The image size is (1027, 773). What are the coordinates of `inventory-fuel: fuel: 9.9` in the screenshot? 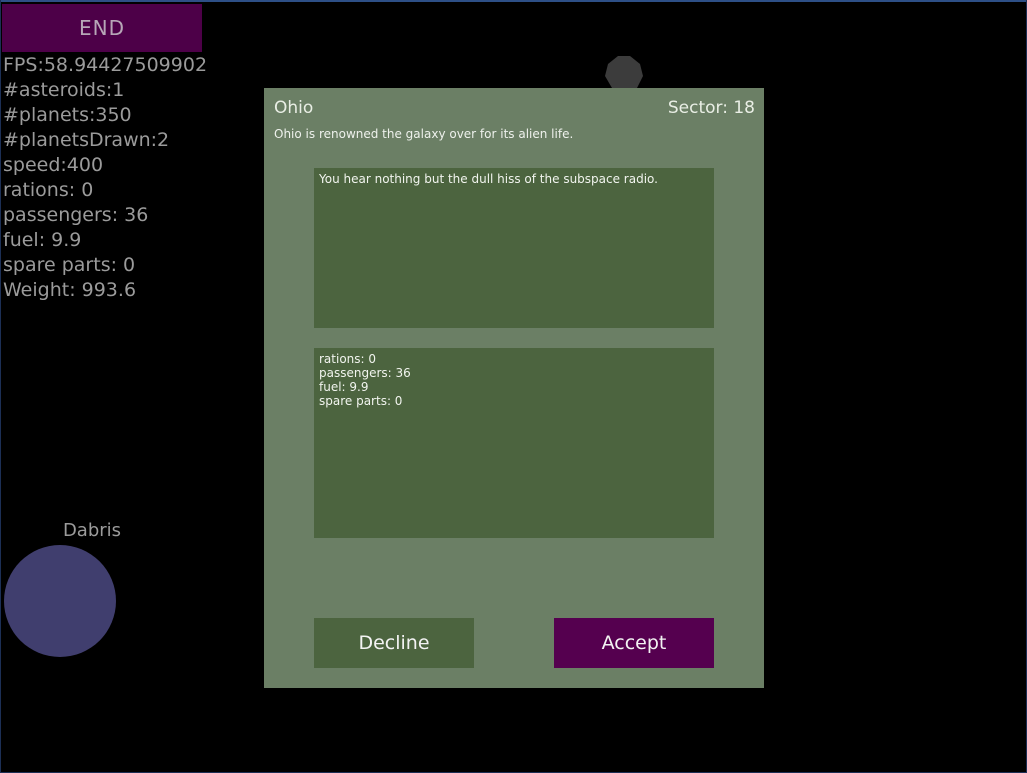 It's located at (344, 387).